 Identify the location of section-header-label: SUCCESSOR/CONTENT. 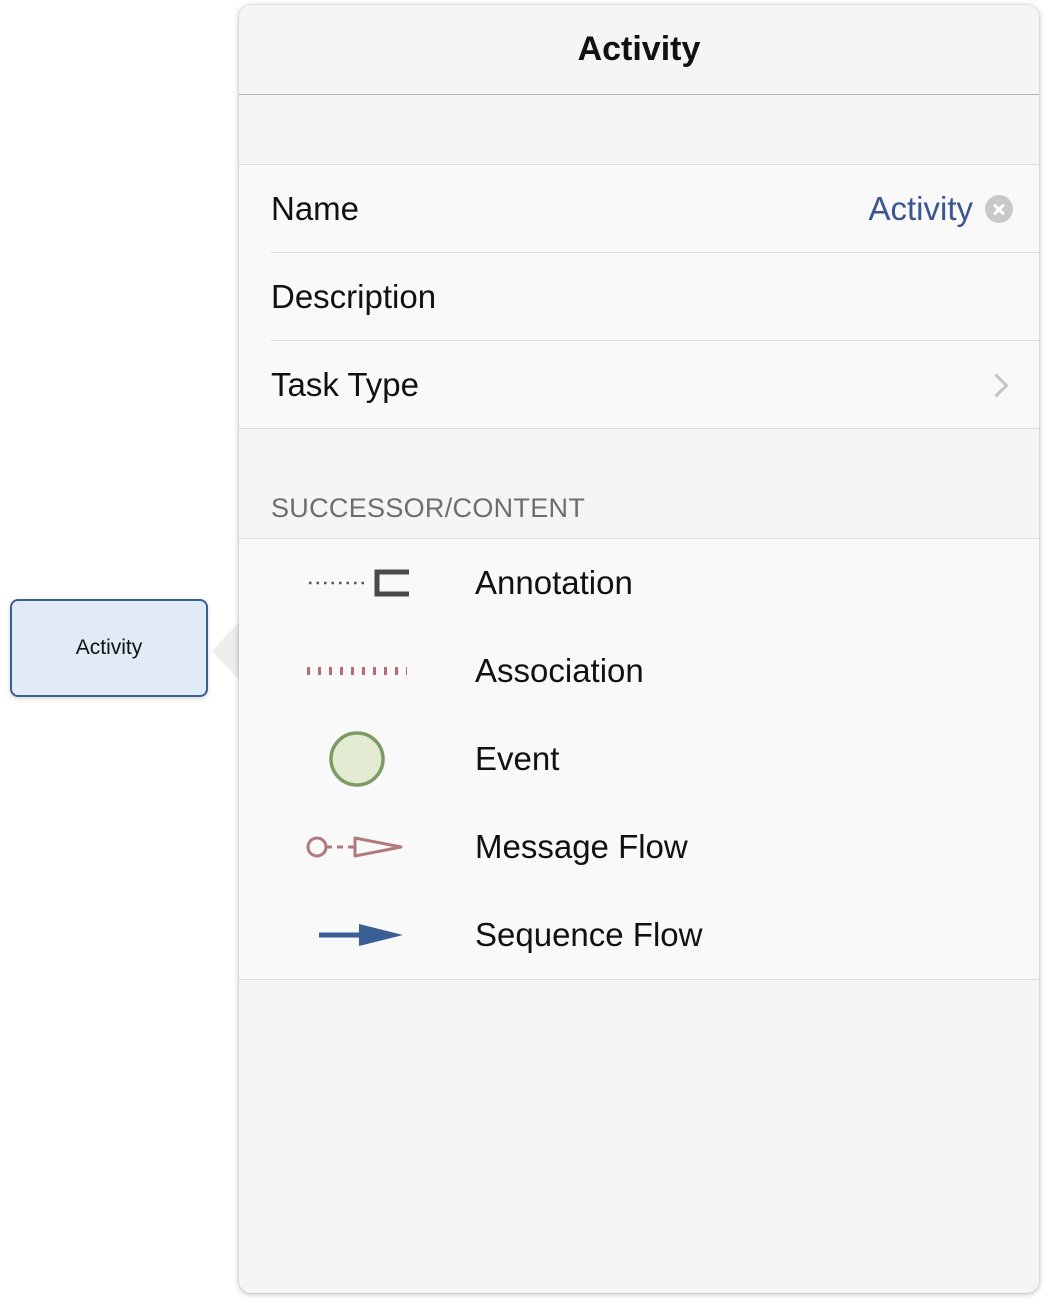
(428, 508).